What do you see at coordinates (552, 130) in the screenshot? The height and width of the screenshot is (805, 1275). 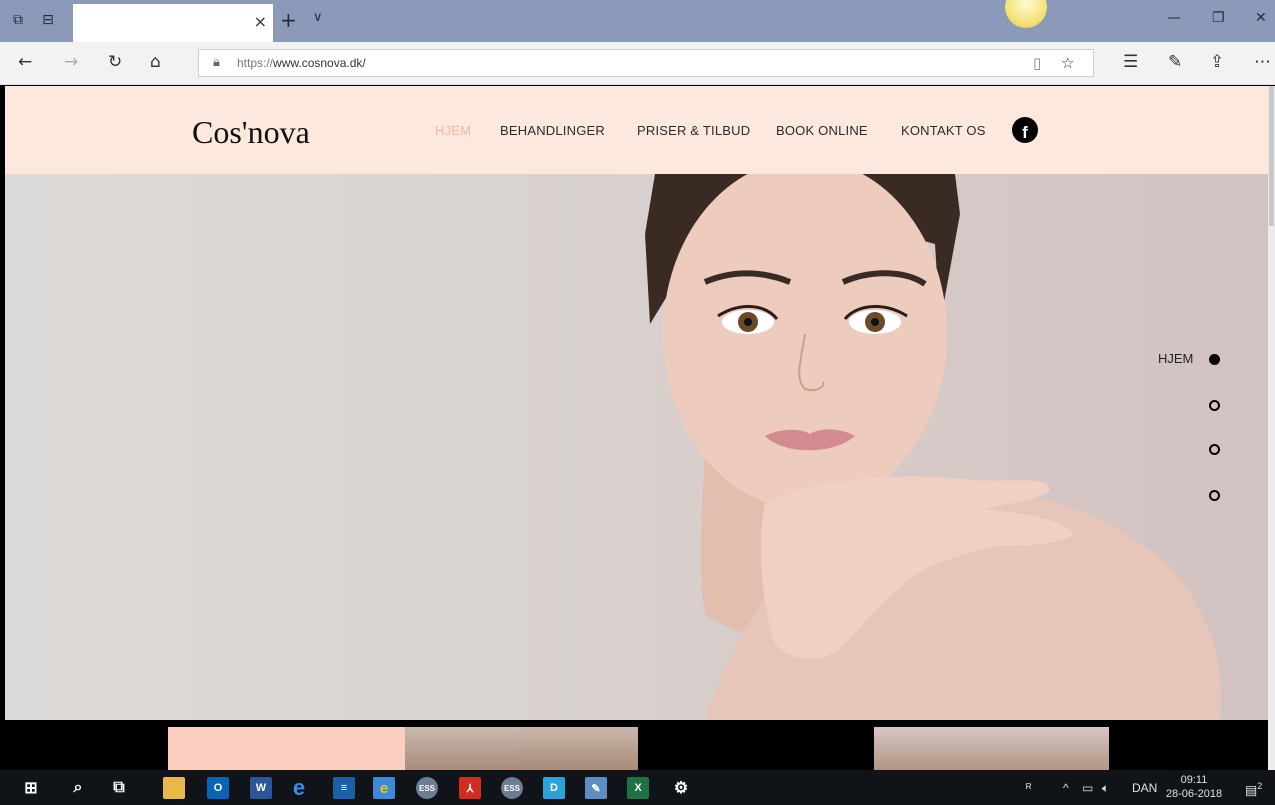 I see `nav-behandlinger: BEHANDLINGER` at bounding box center [552, 130].